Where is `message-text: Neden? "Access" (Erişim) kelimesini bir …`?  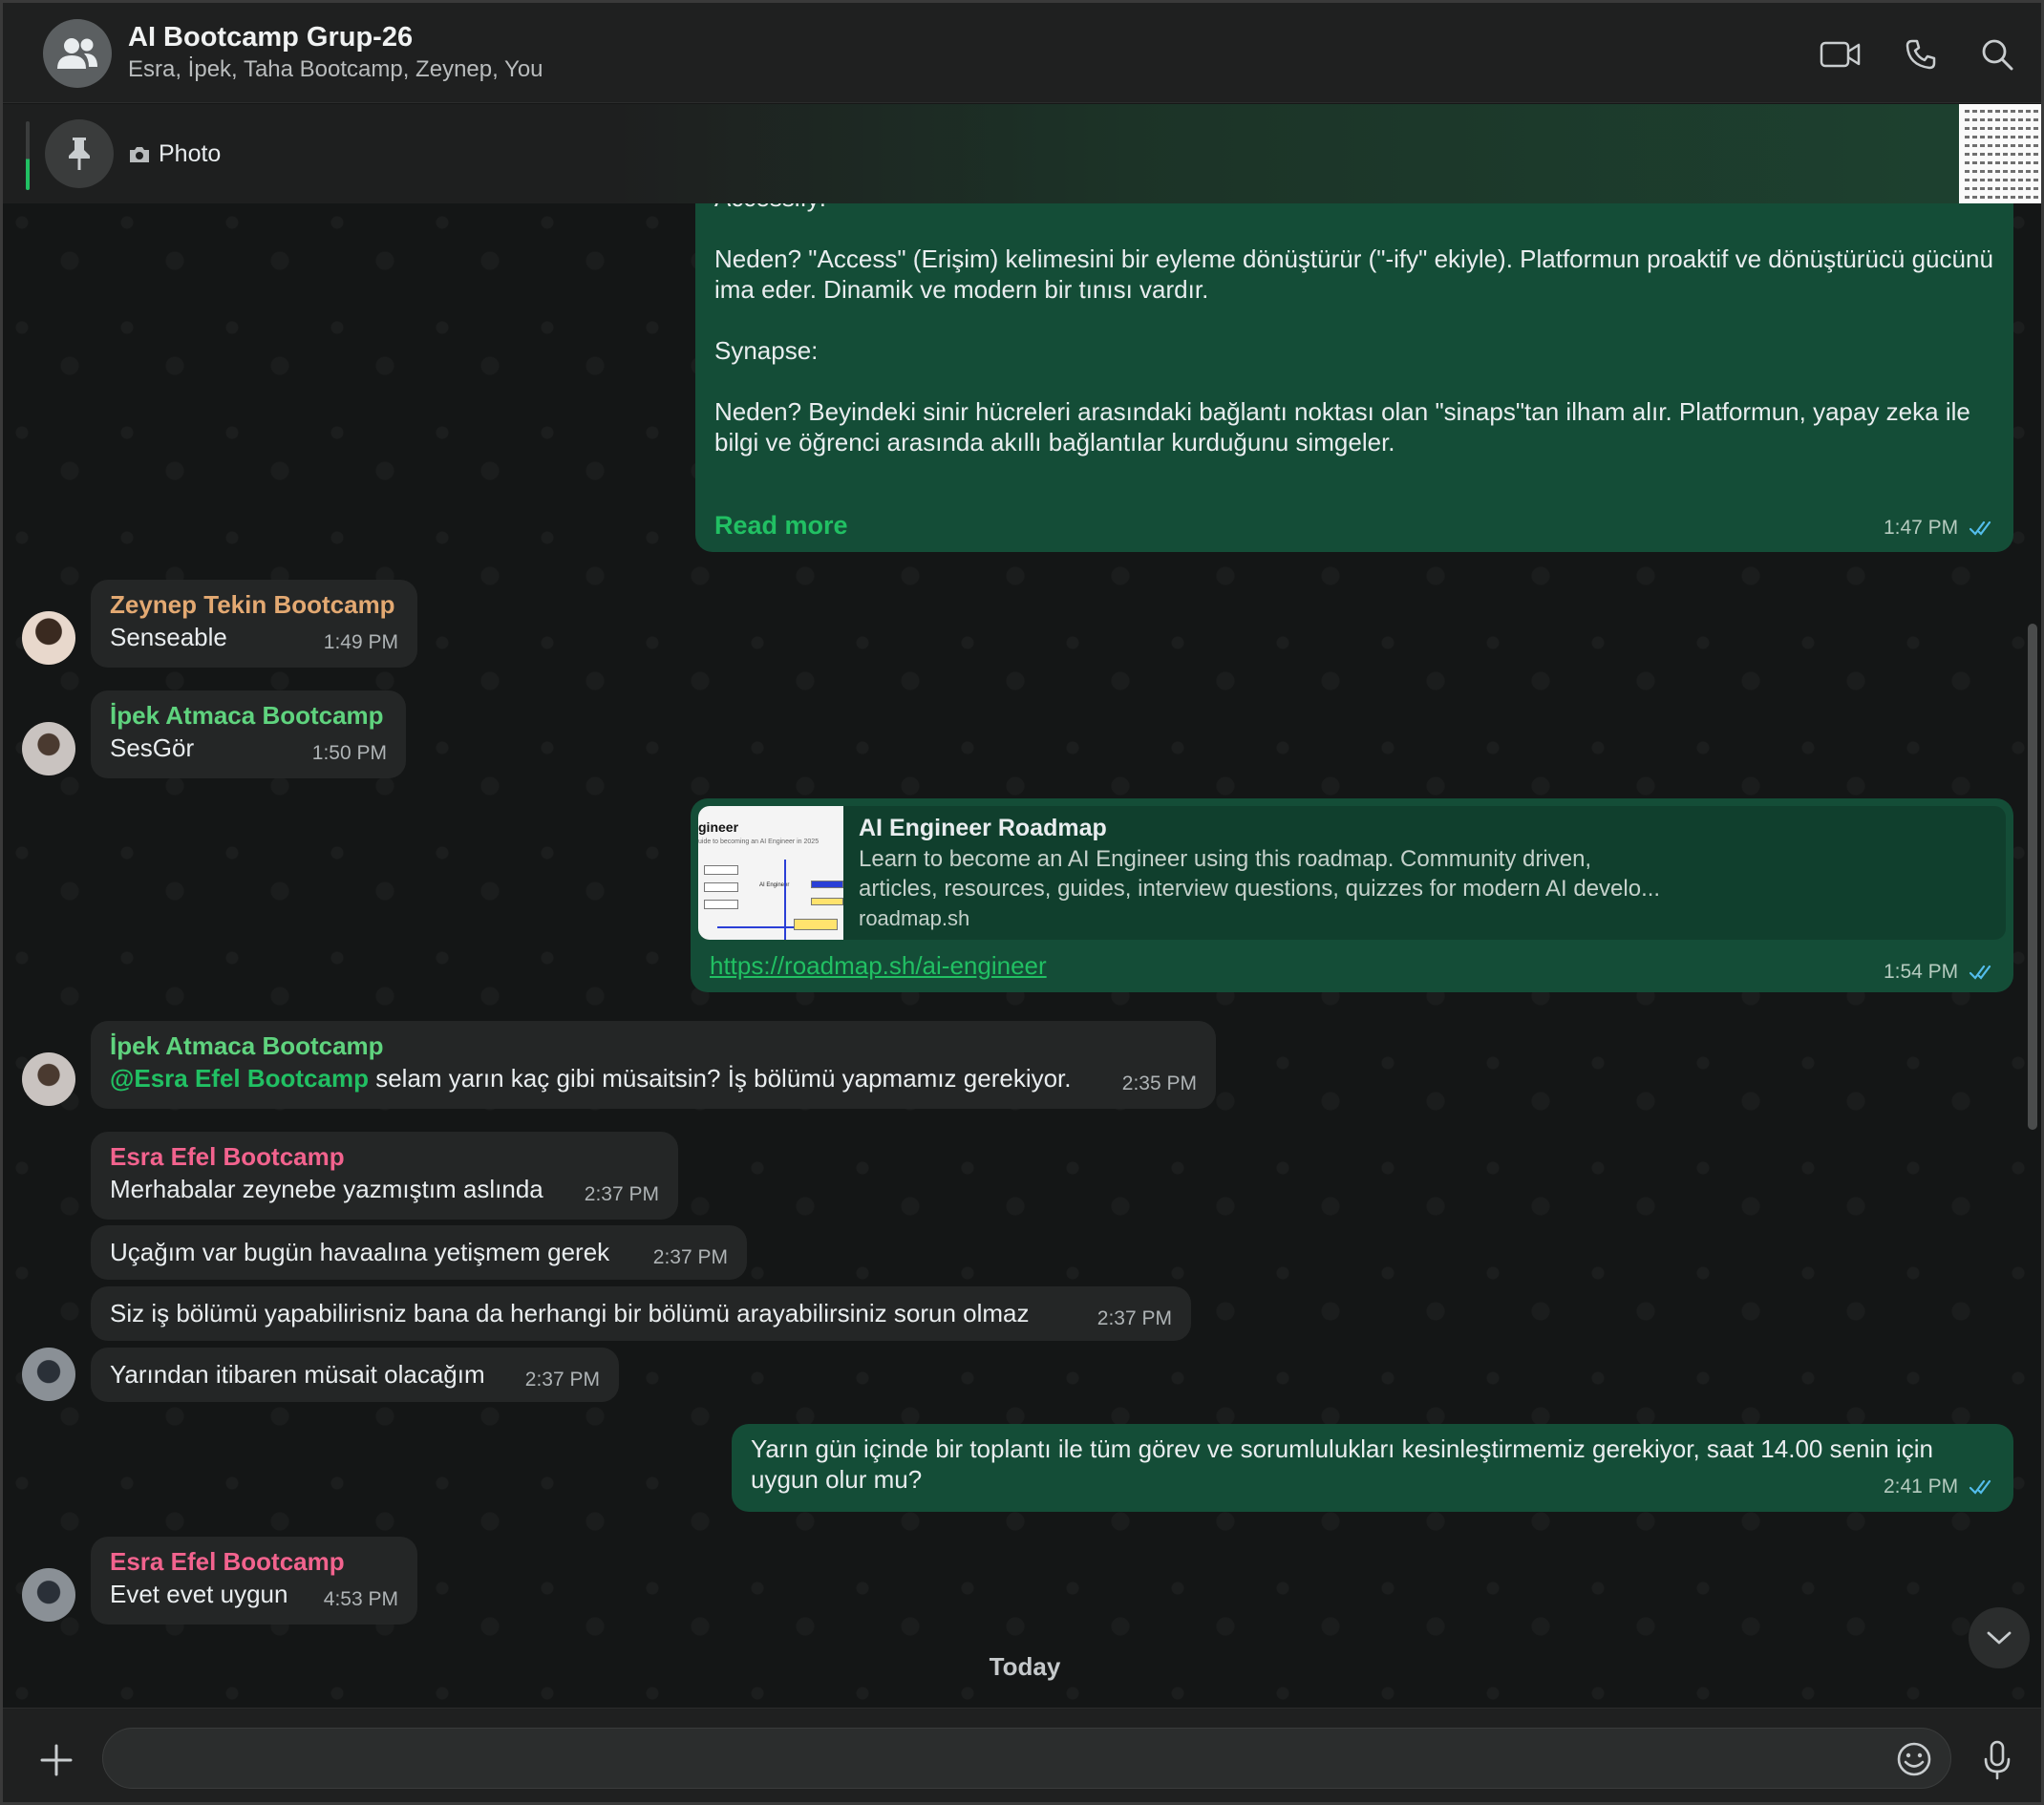 message-text: Neden? "Access" (Erişim) kelimesini bir … is located at coordinates (1353, 274).